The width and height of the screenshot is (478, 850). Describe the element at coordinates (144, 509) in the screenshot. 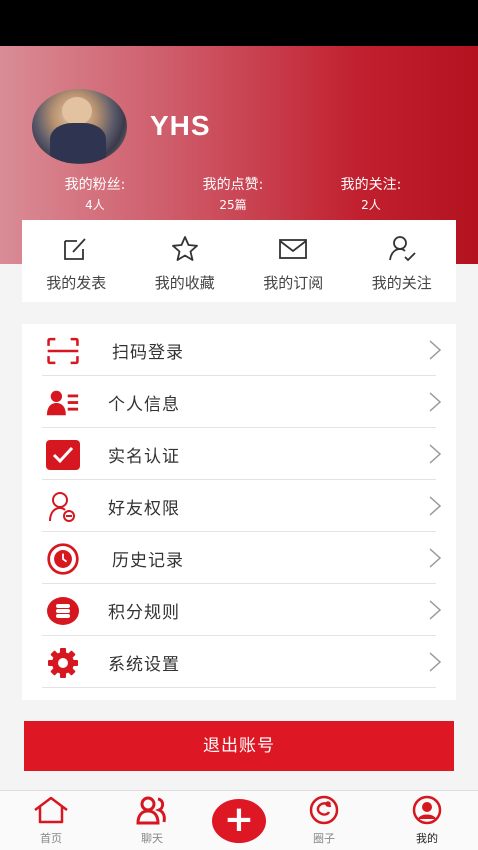

I see `menu-friend-permissions-label: 好友权限` at that location.